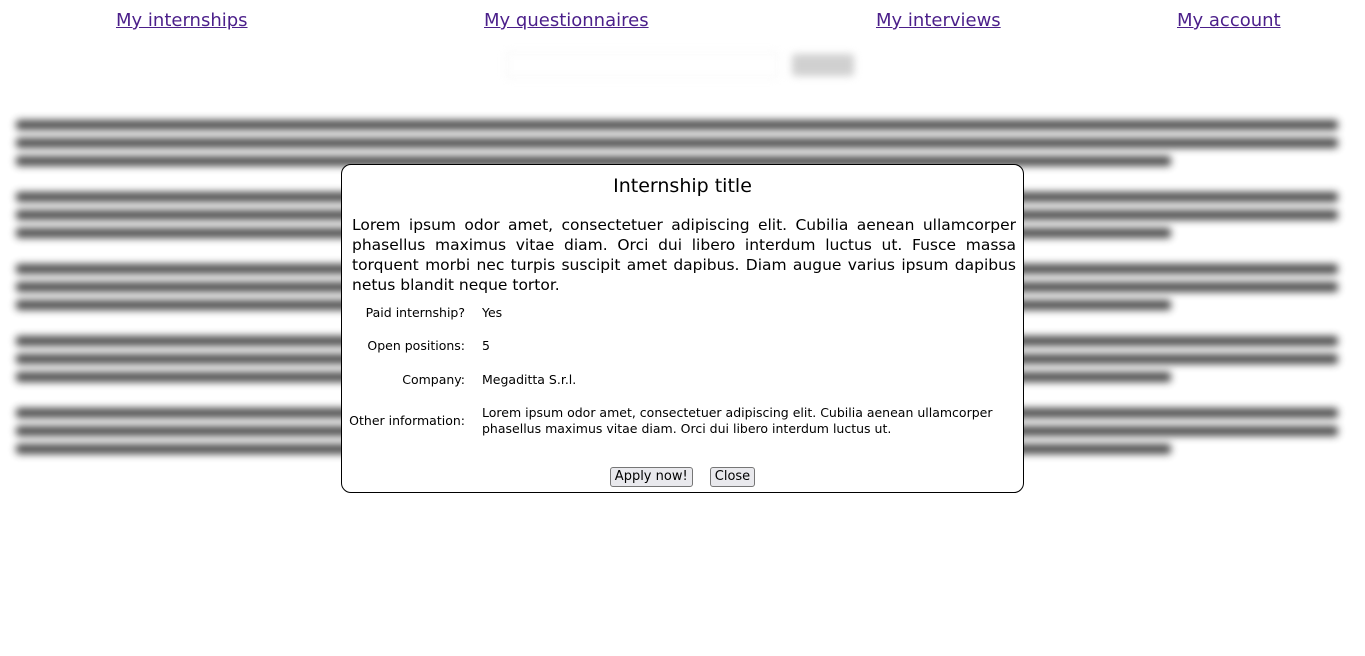 The height and width of the screenshot is (656, 1365). Describe the element at coordinates (642, 65) in the screenshot. I see `search-input` at that location.